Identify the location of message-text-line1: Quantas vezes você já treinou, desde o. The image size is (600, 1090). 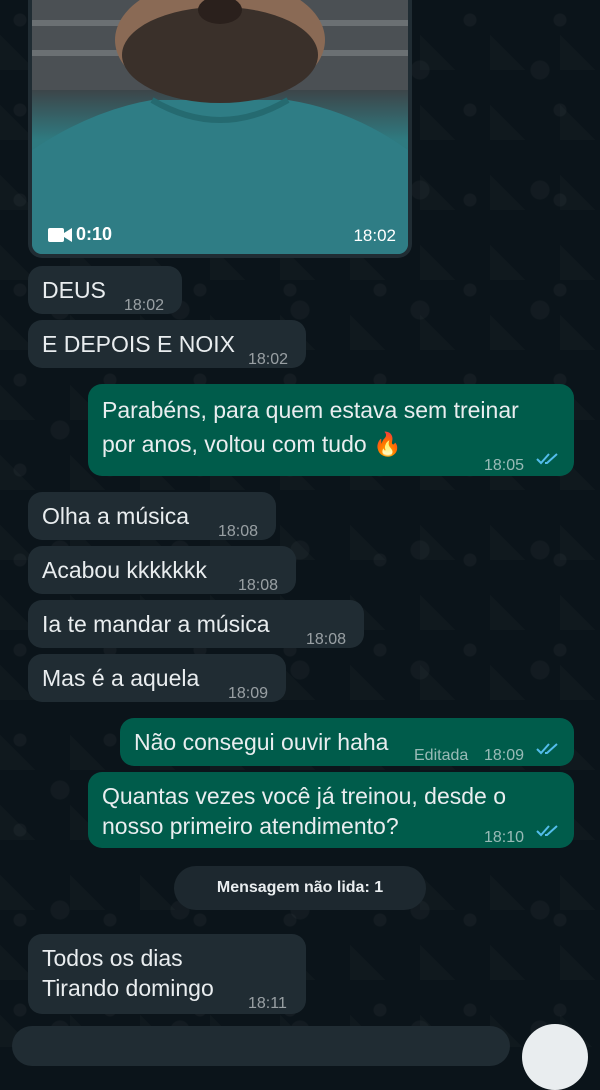
(304, 796).